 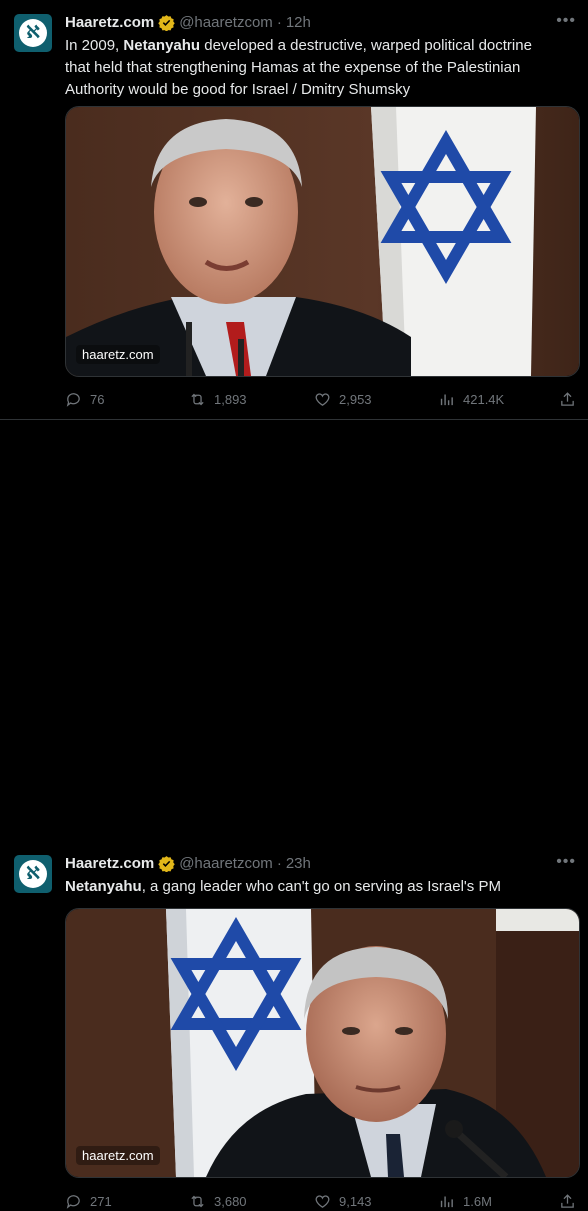 I want to click on tweet-header: Haaretz.com @haaretzcom · 12h, so click(x=188, y=22).